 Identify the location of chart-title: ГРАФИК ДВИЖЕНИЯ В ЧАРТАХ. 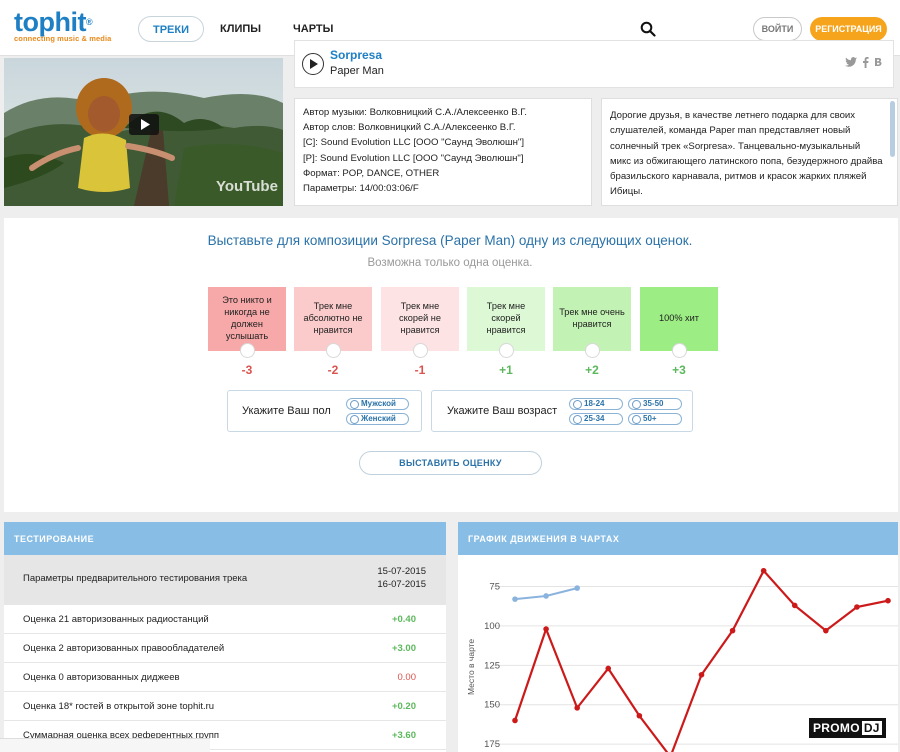
(678, 538).